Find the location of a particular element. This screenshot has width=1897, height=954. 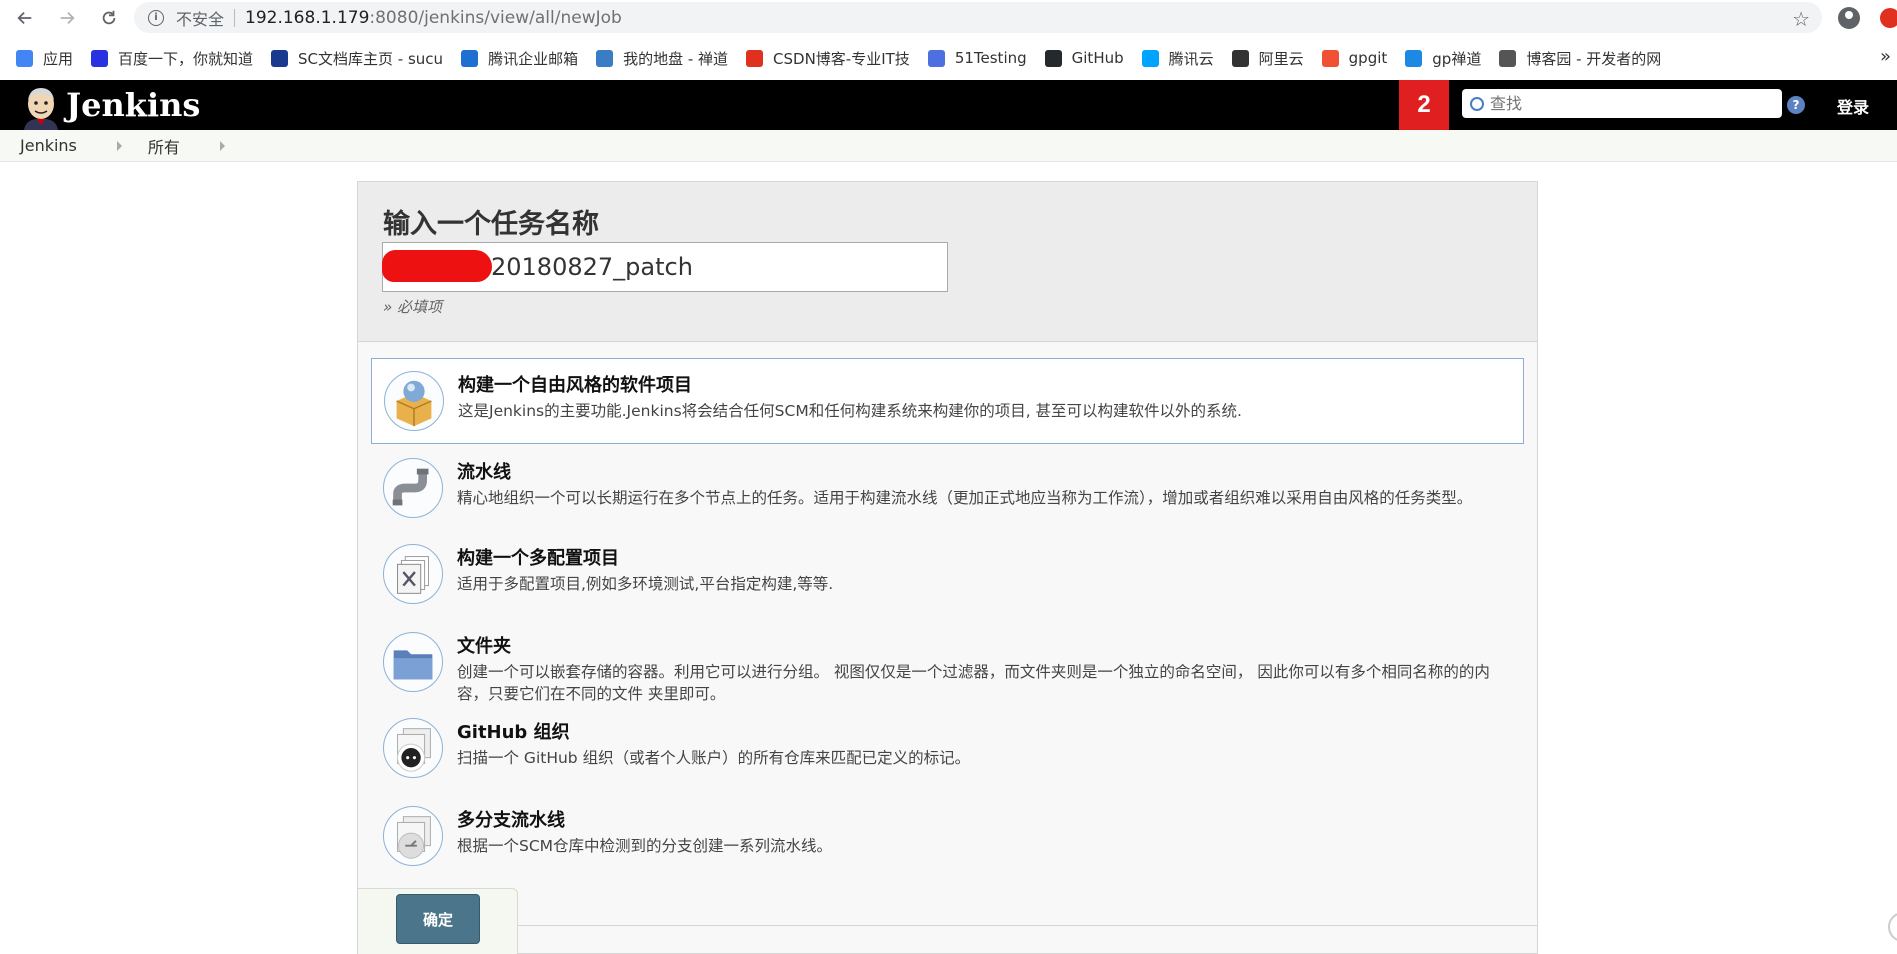

folder-icon is located at coordinates (413, 662).